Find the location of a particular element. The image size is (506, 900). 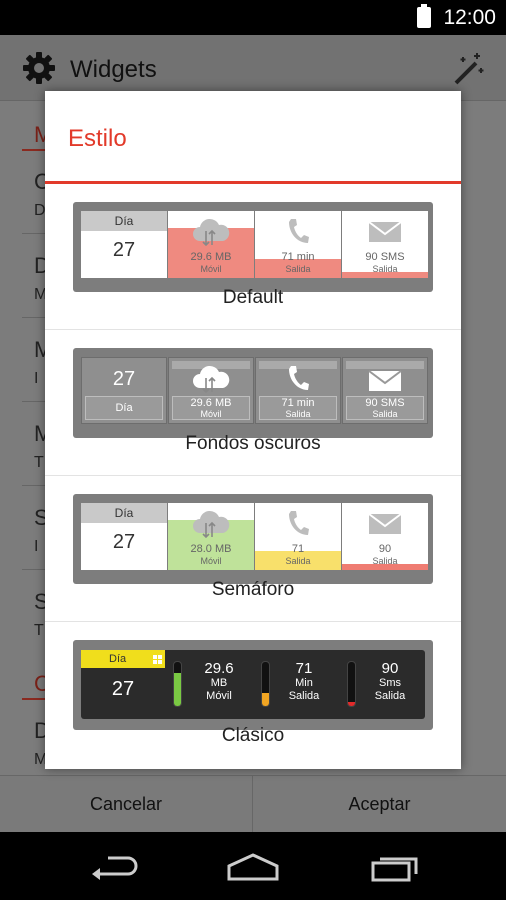

button-bar: Cancelar Aceptar is located at coordinates (253, 804).